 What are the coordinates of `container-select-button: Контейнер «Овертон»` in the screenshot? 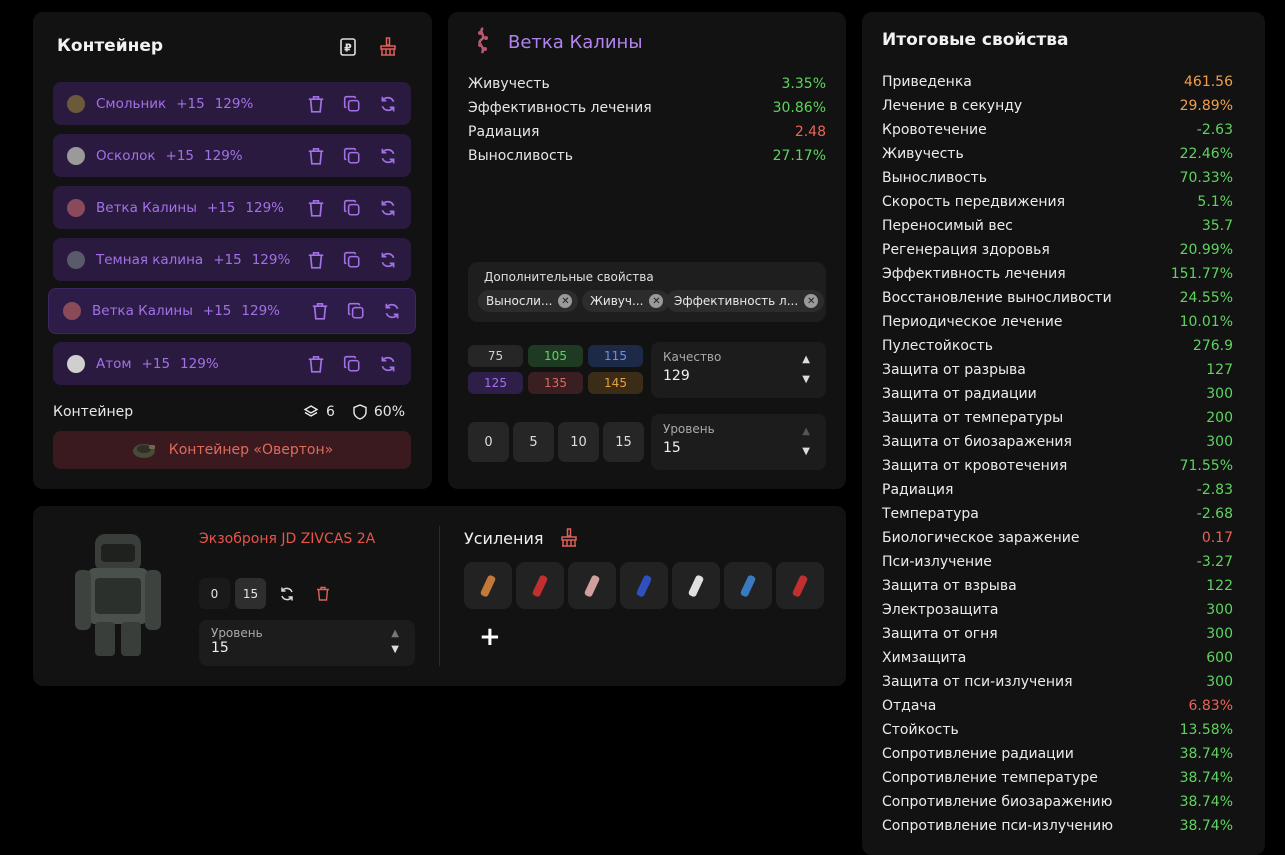 It's located at (232, 450).